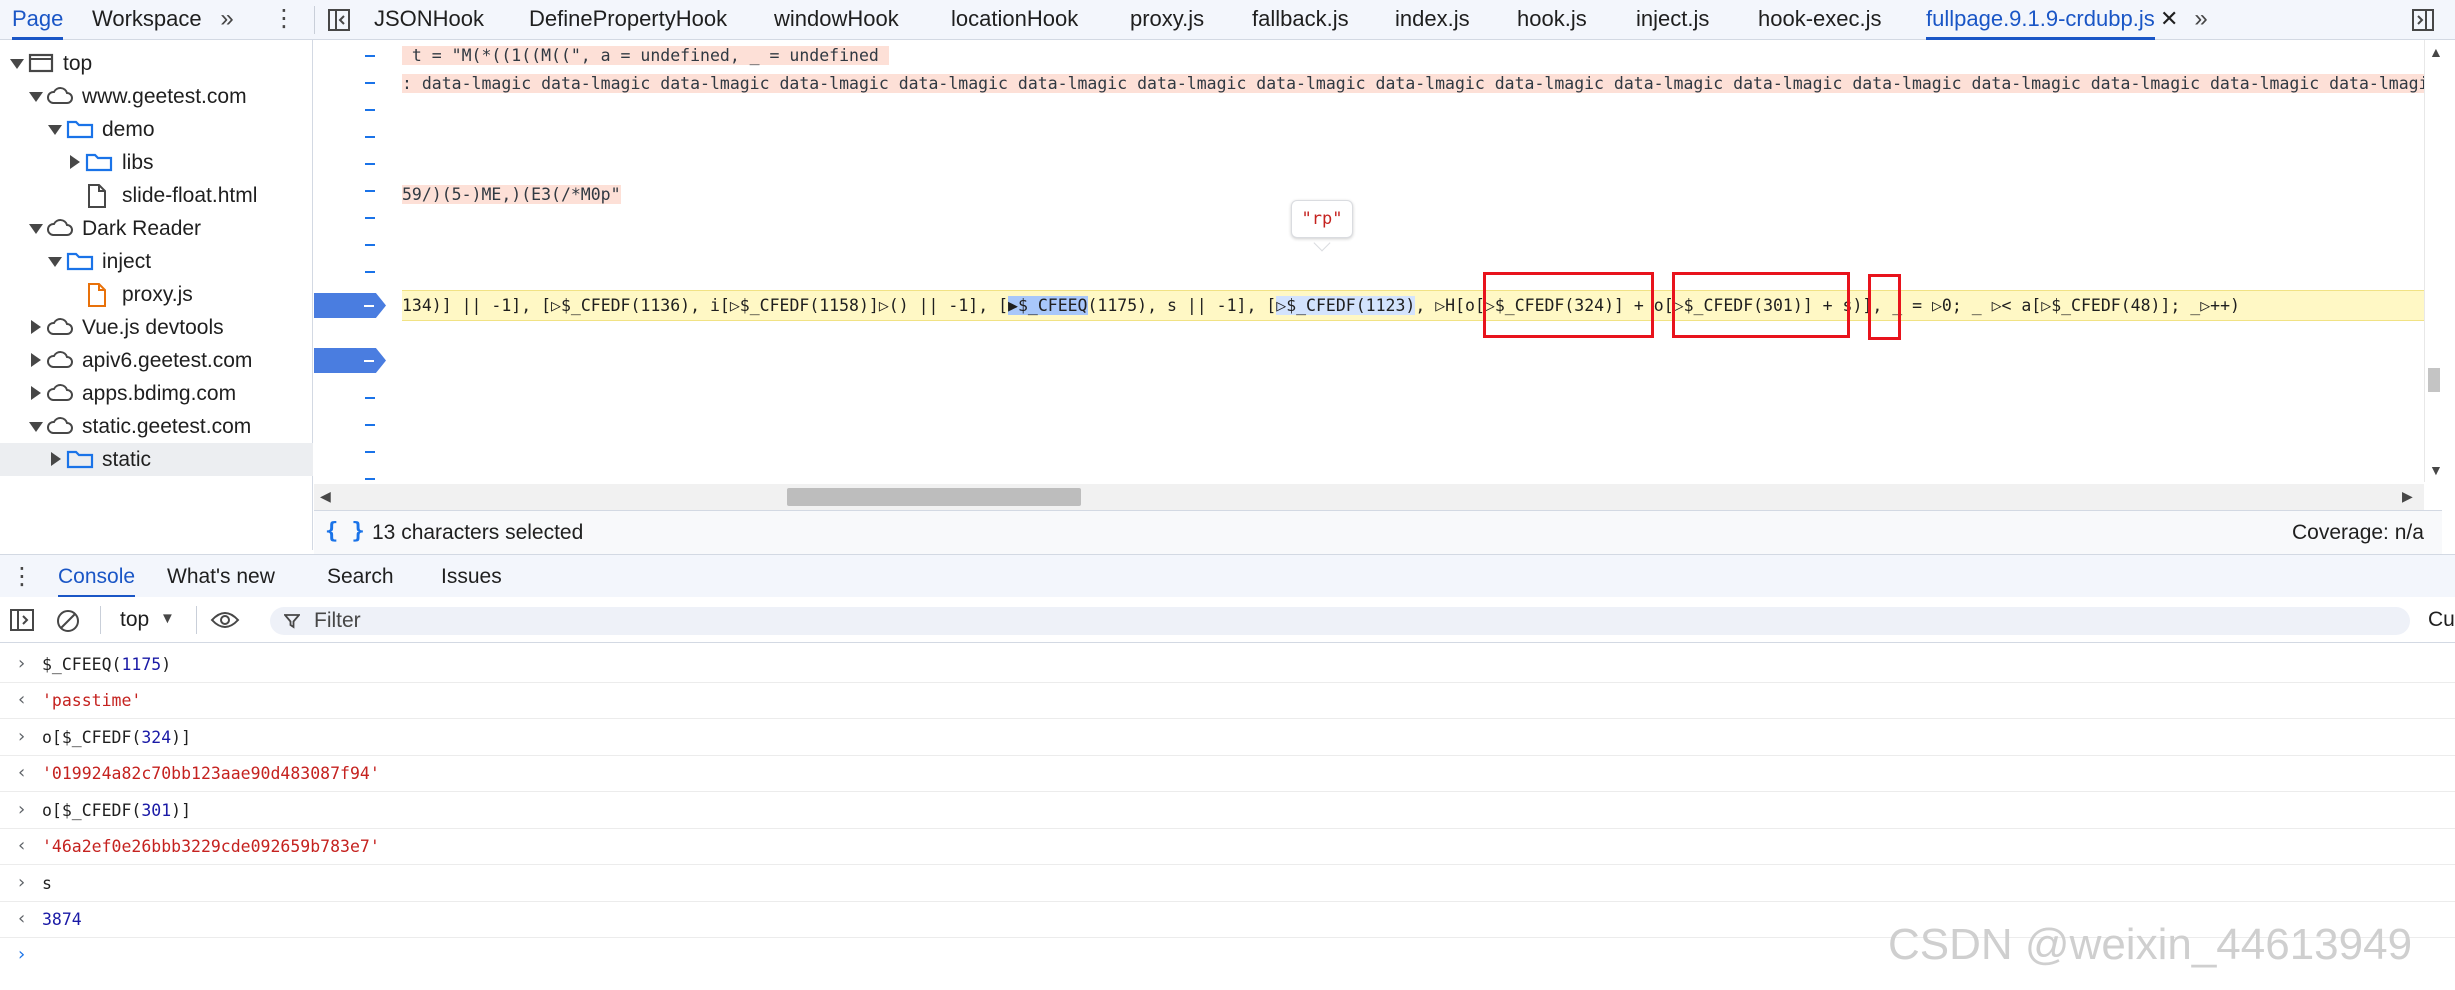 This screenshot has height=990, width=2455. Describe the element at coordinates (134, 620) in the screenshot. I see `context-selector: top` at that location.